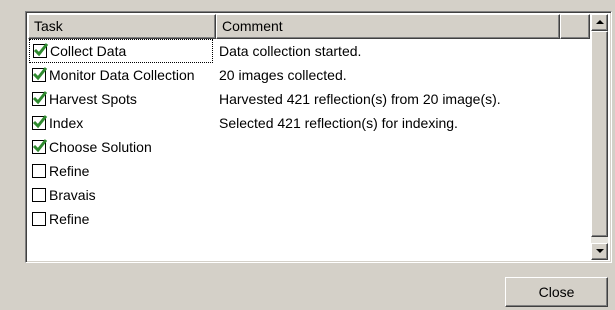  I want to click on list-item: Collect Data Data collection started., so click(309, 51).